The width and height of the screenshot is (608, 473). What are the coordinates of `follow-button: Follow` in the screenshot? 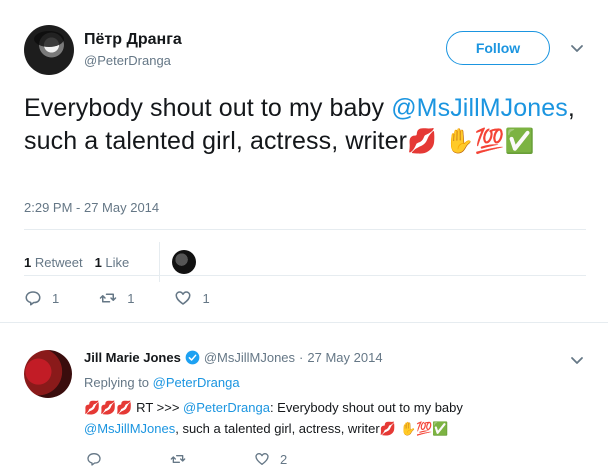 It's located at (498, 48).